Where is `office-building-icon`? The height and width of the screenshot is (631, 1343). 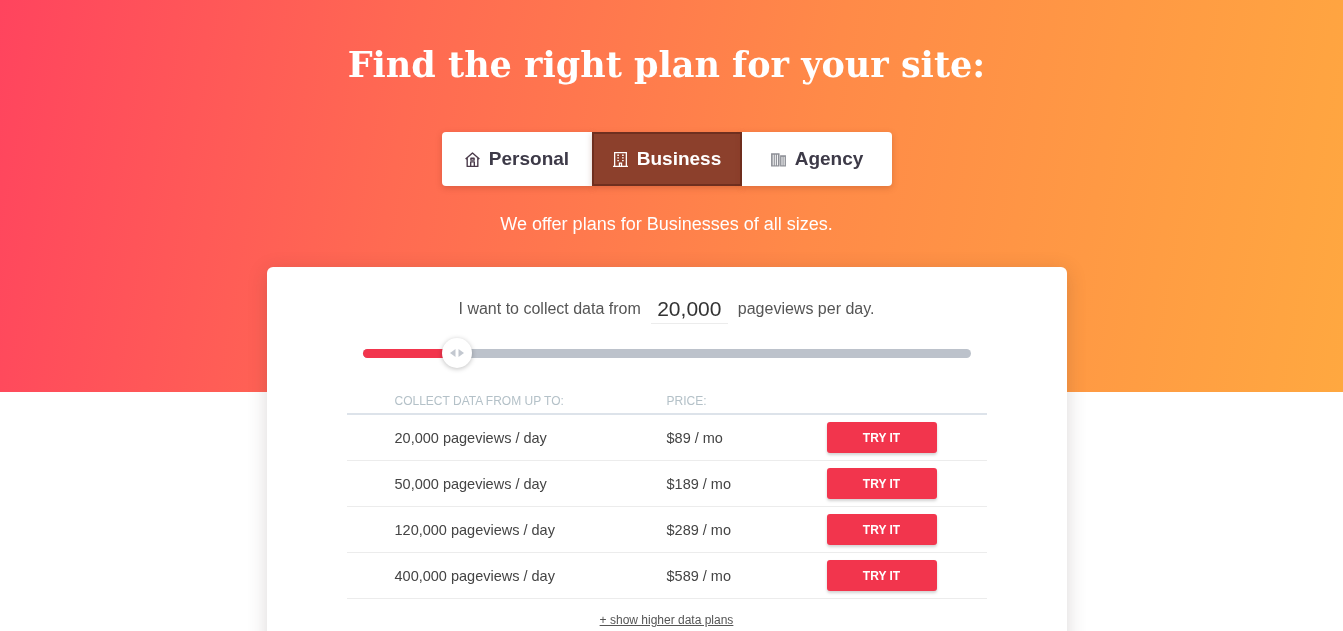
office-building-icon is located at coordinates (620, 159).